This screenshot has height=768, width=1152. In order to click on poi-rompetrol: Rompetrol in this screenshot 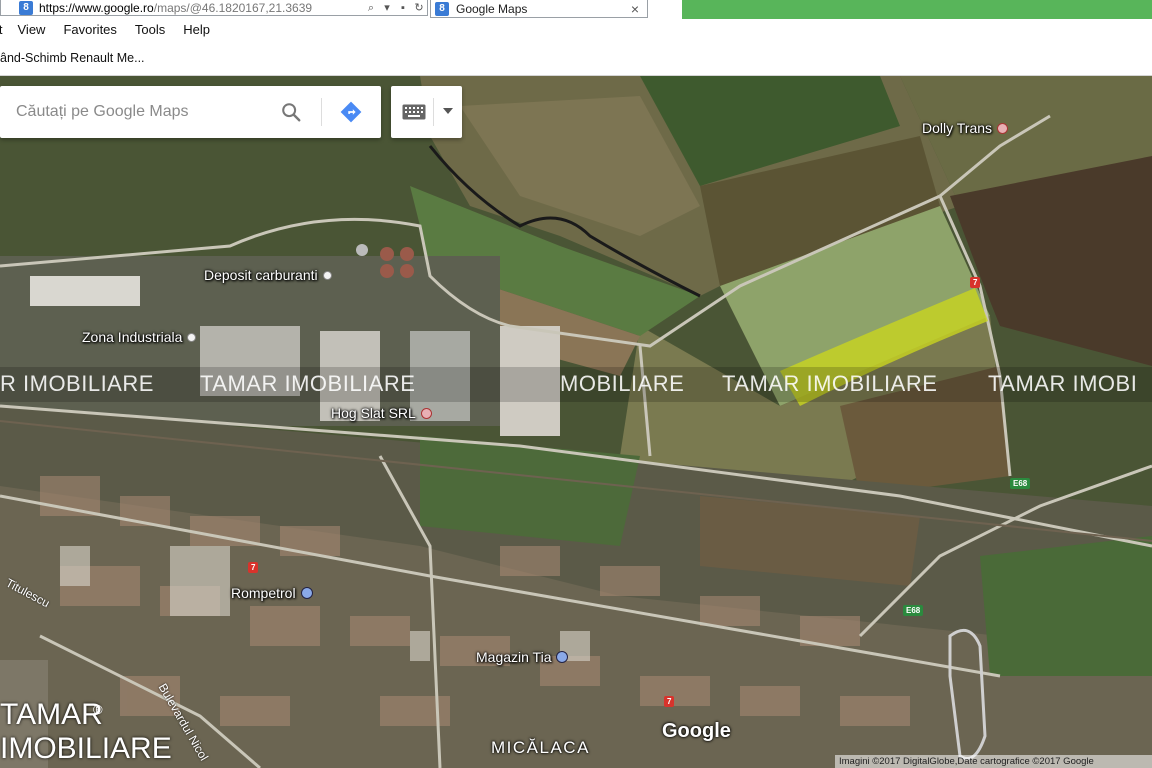, I will do `click(272, 593)`.